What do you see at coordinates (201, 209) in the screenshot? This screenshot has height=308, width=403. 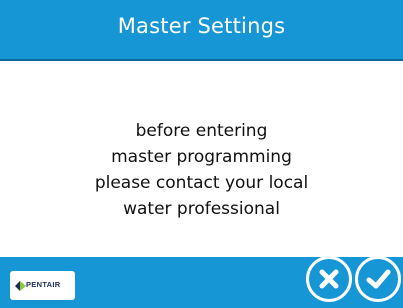 I see `message-line: water professional` at bounding box center [201, 209].